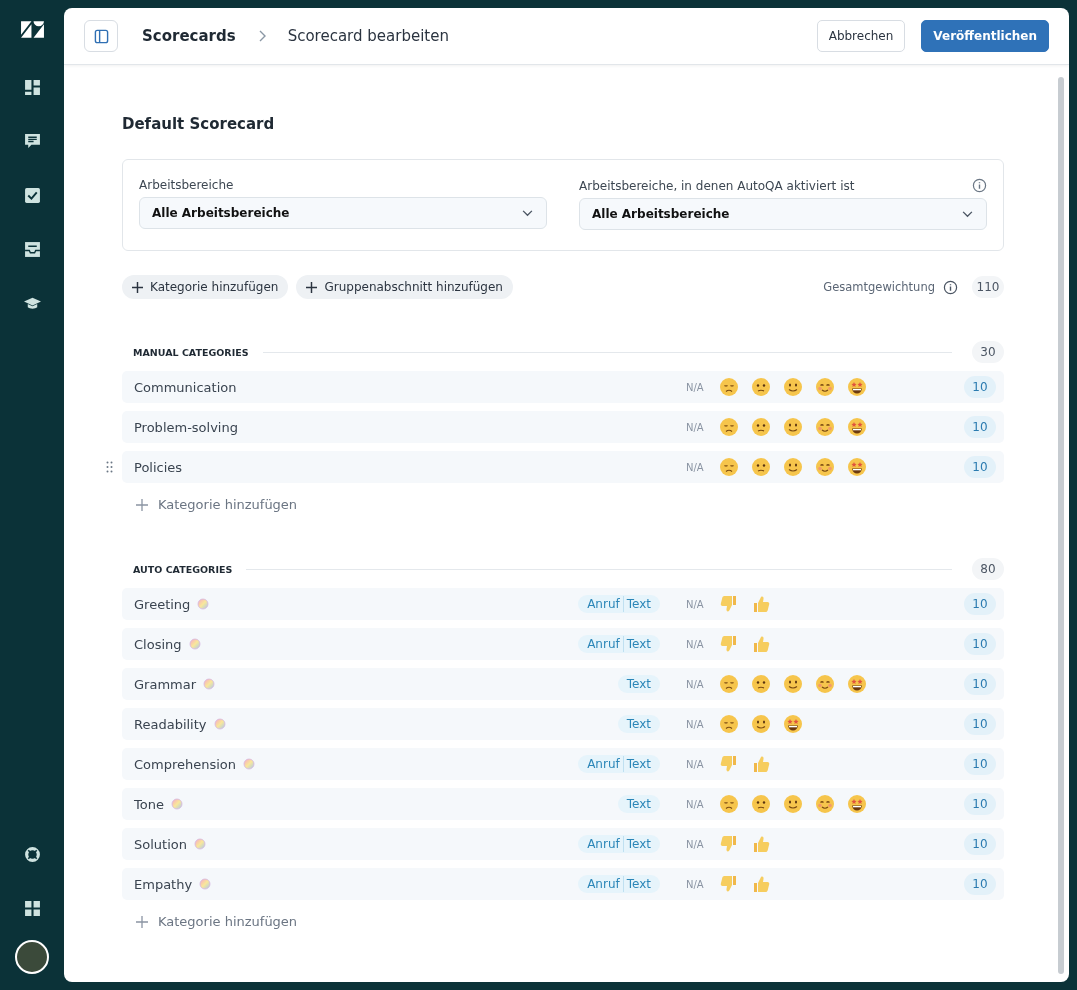 The image size is (1077, 990). I want to click on category-name: Grammar, so click(165, 684).